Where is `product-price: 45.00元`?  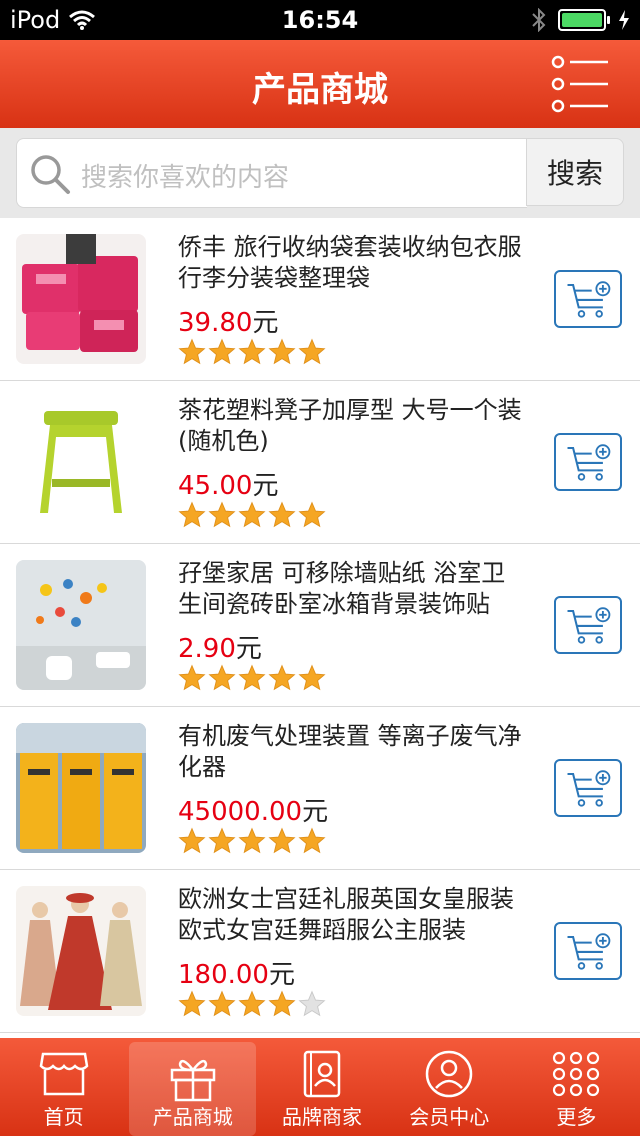
product-price: 45.00元 is located at coordinates (228, 483).